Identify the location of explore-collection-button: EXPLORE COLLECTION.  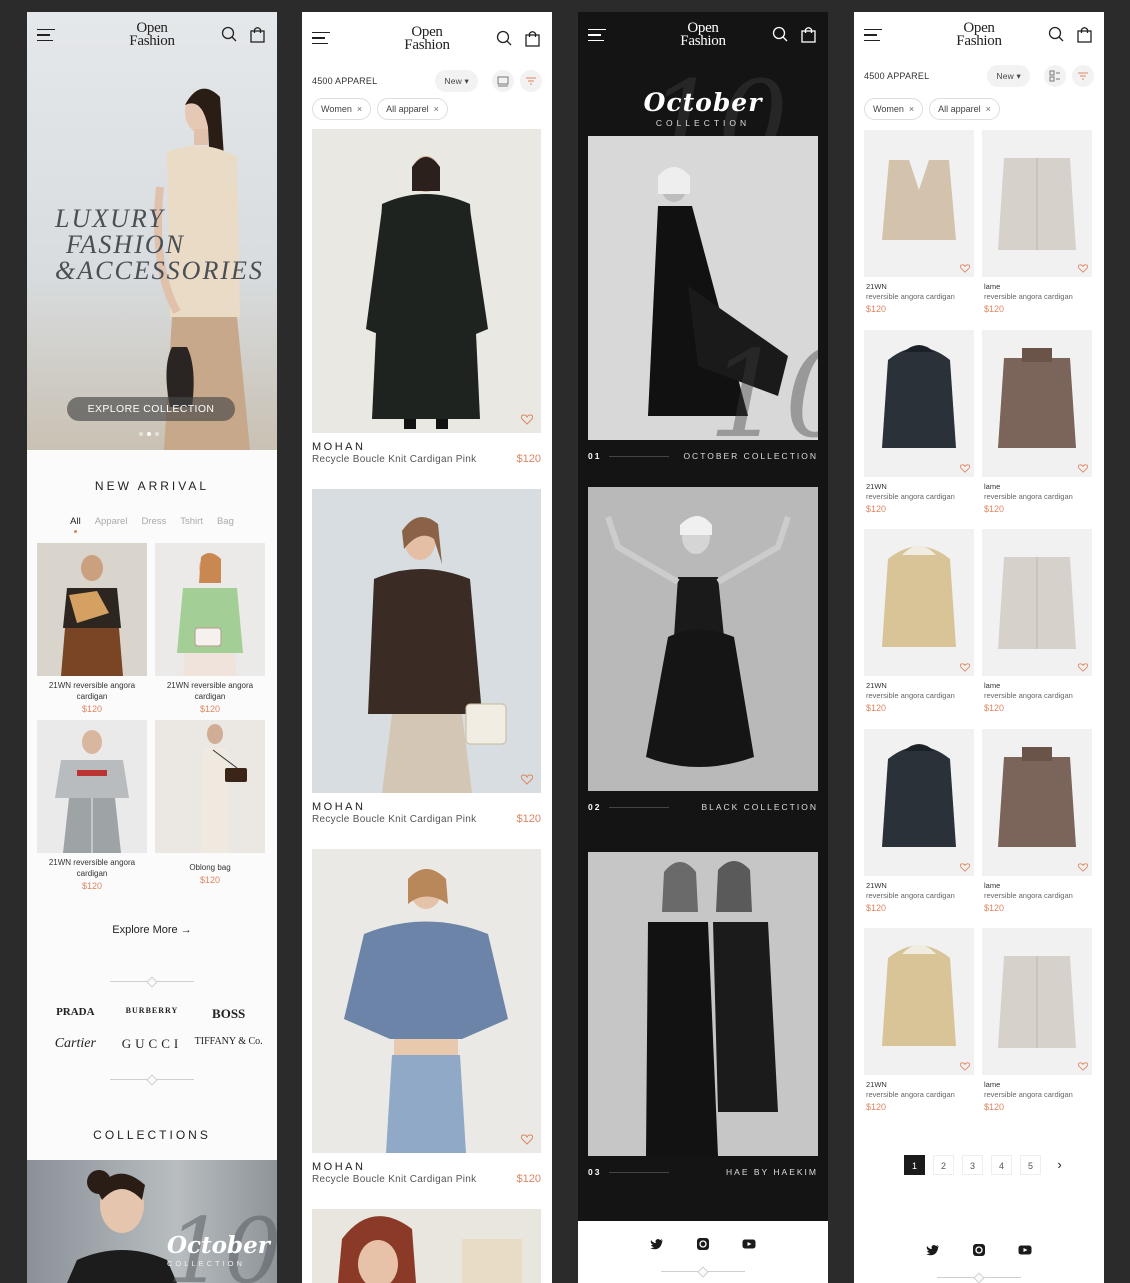
(151, 409).